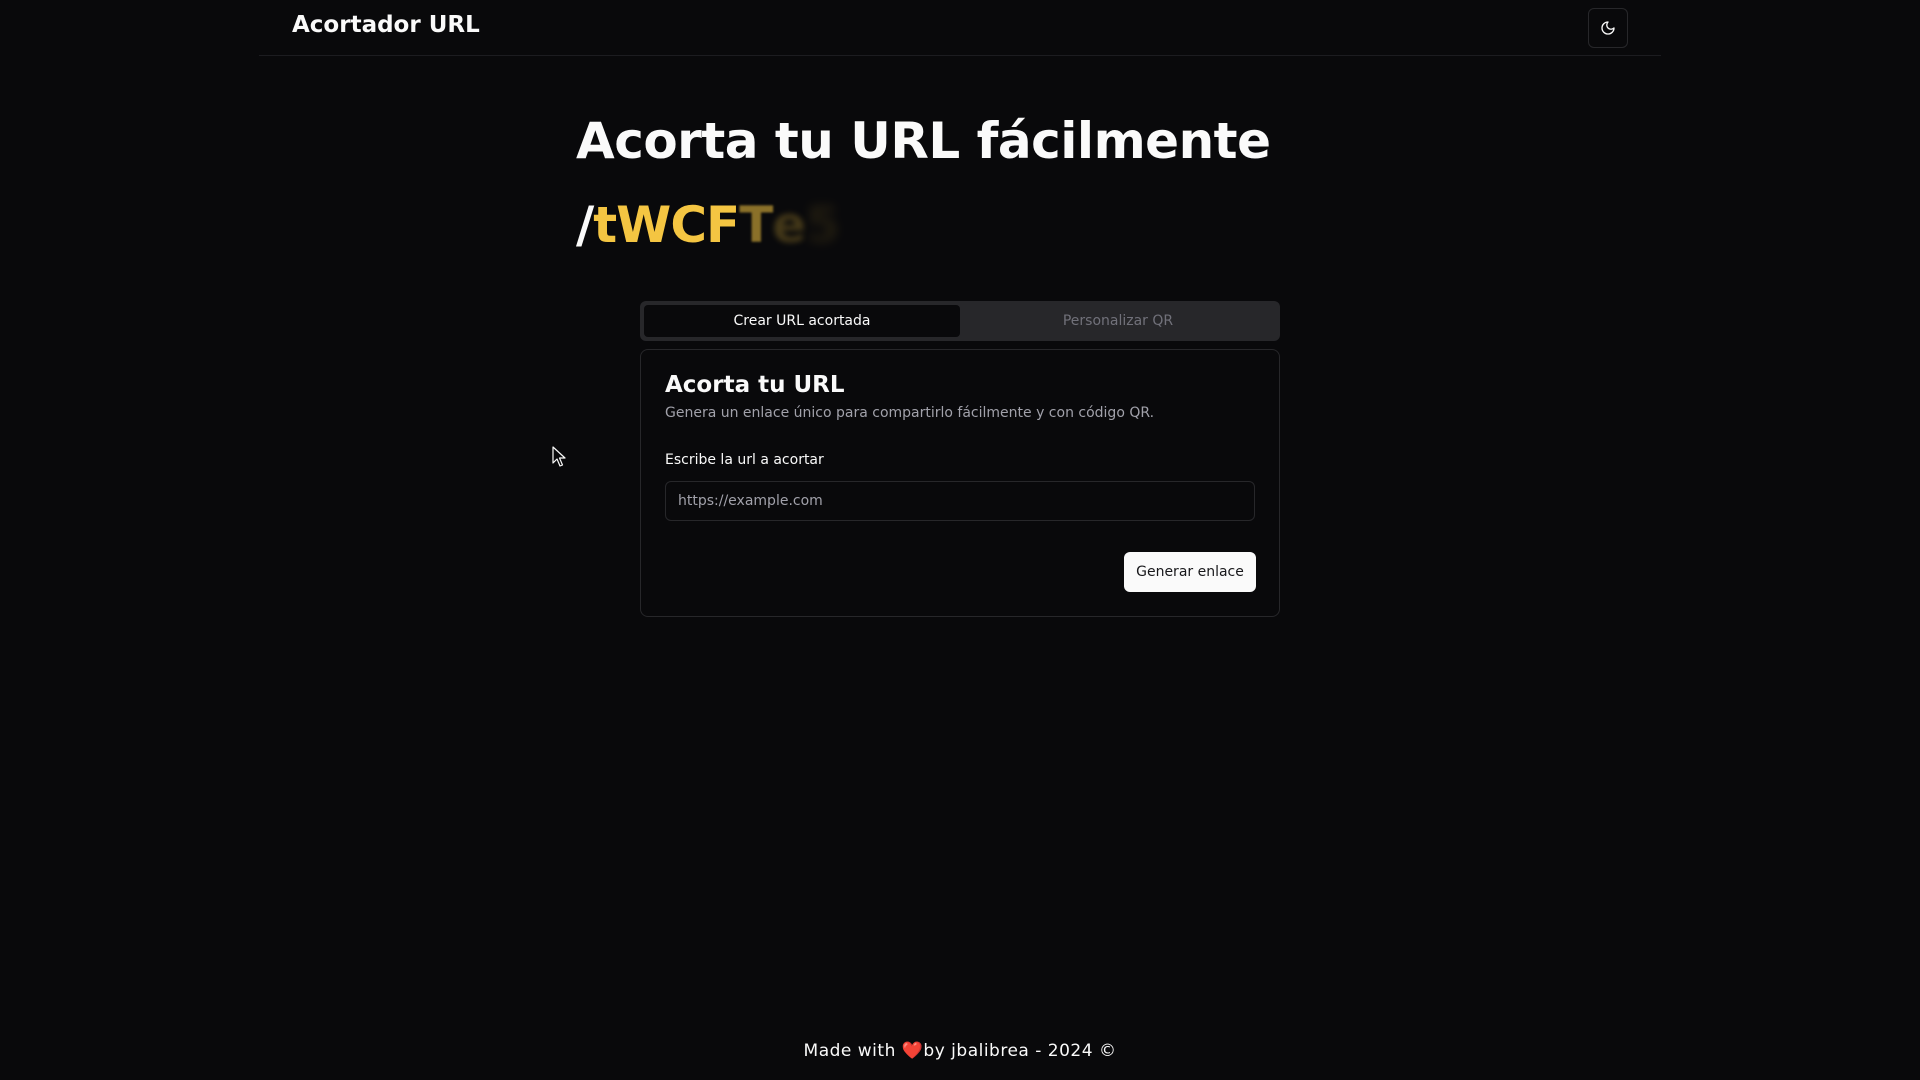 The height and width of the screenshot is (1080, 1920). I want to click on slug-char: 5, so click(822, 225).